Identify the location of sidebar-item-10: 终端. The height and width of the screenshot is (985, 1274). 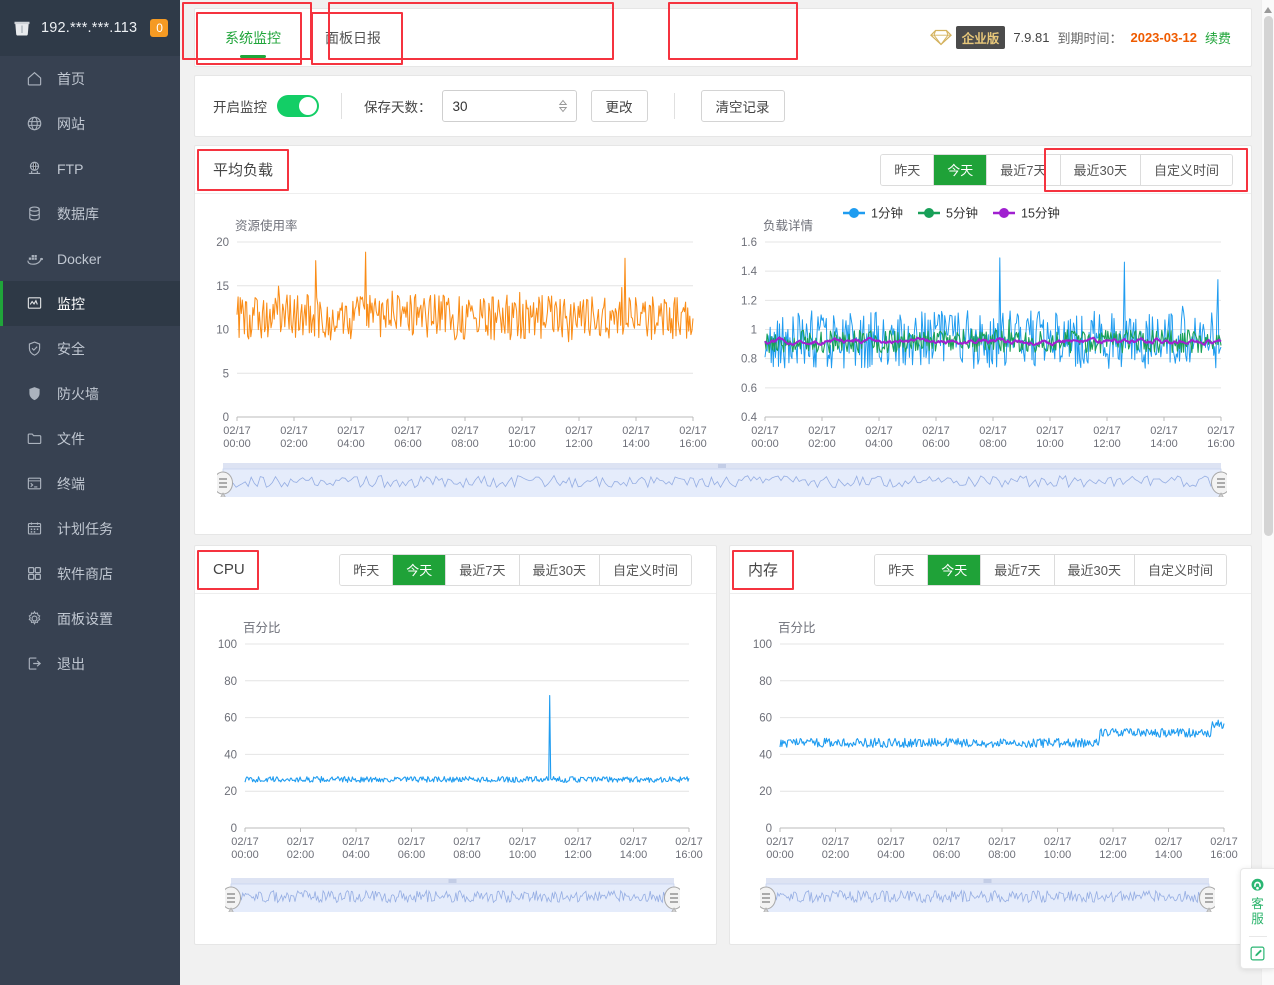
(90, 483).